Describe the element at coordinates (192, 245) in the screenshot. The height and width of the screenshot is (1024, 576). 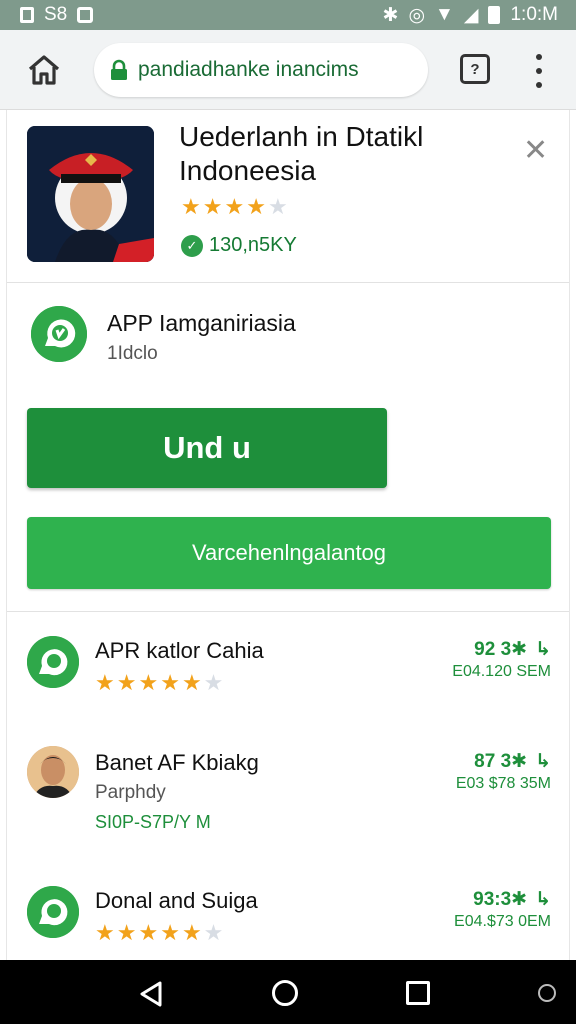
I see `download-check-icon: ✓` at that location.